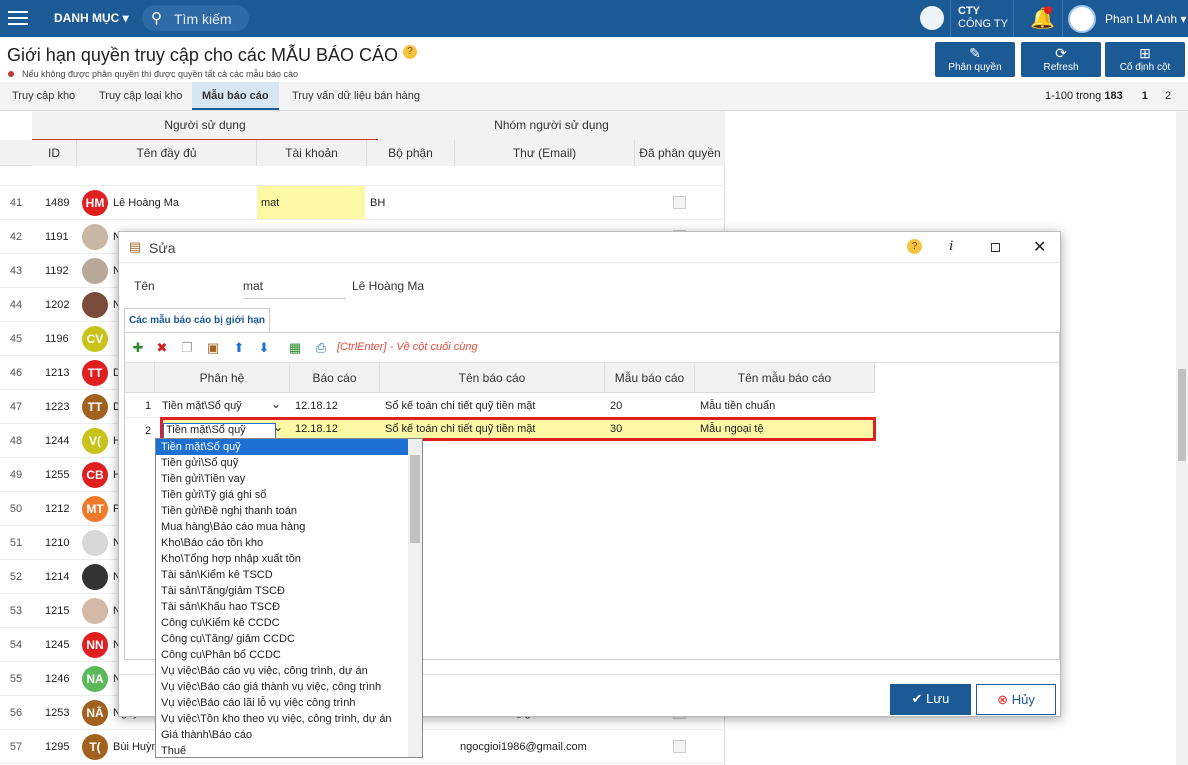 The image size is (1188, 765). I want to click on maximize-icon, so click(995, 247).